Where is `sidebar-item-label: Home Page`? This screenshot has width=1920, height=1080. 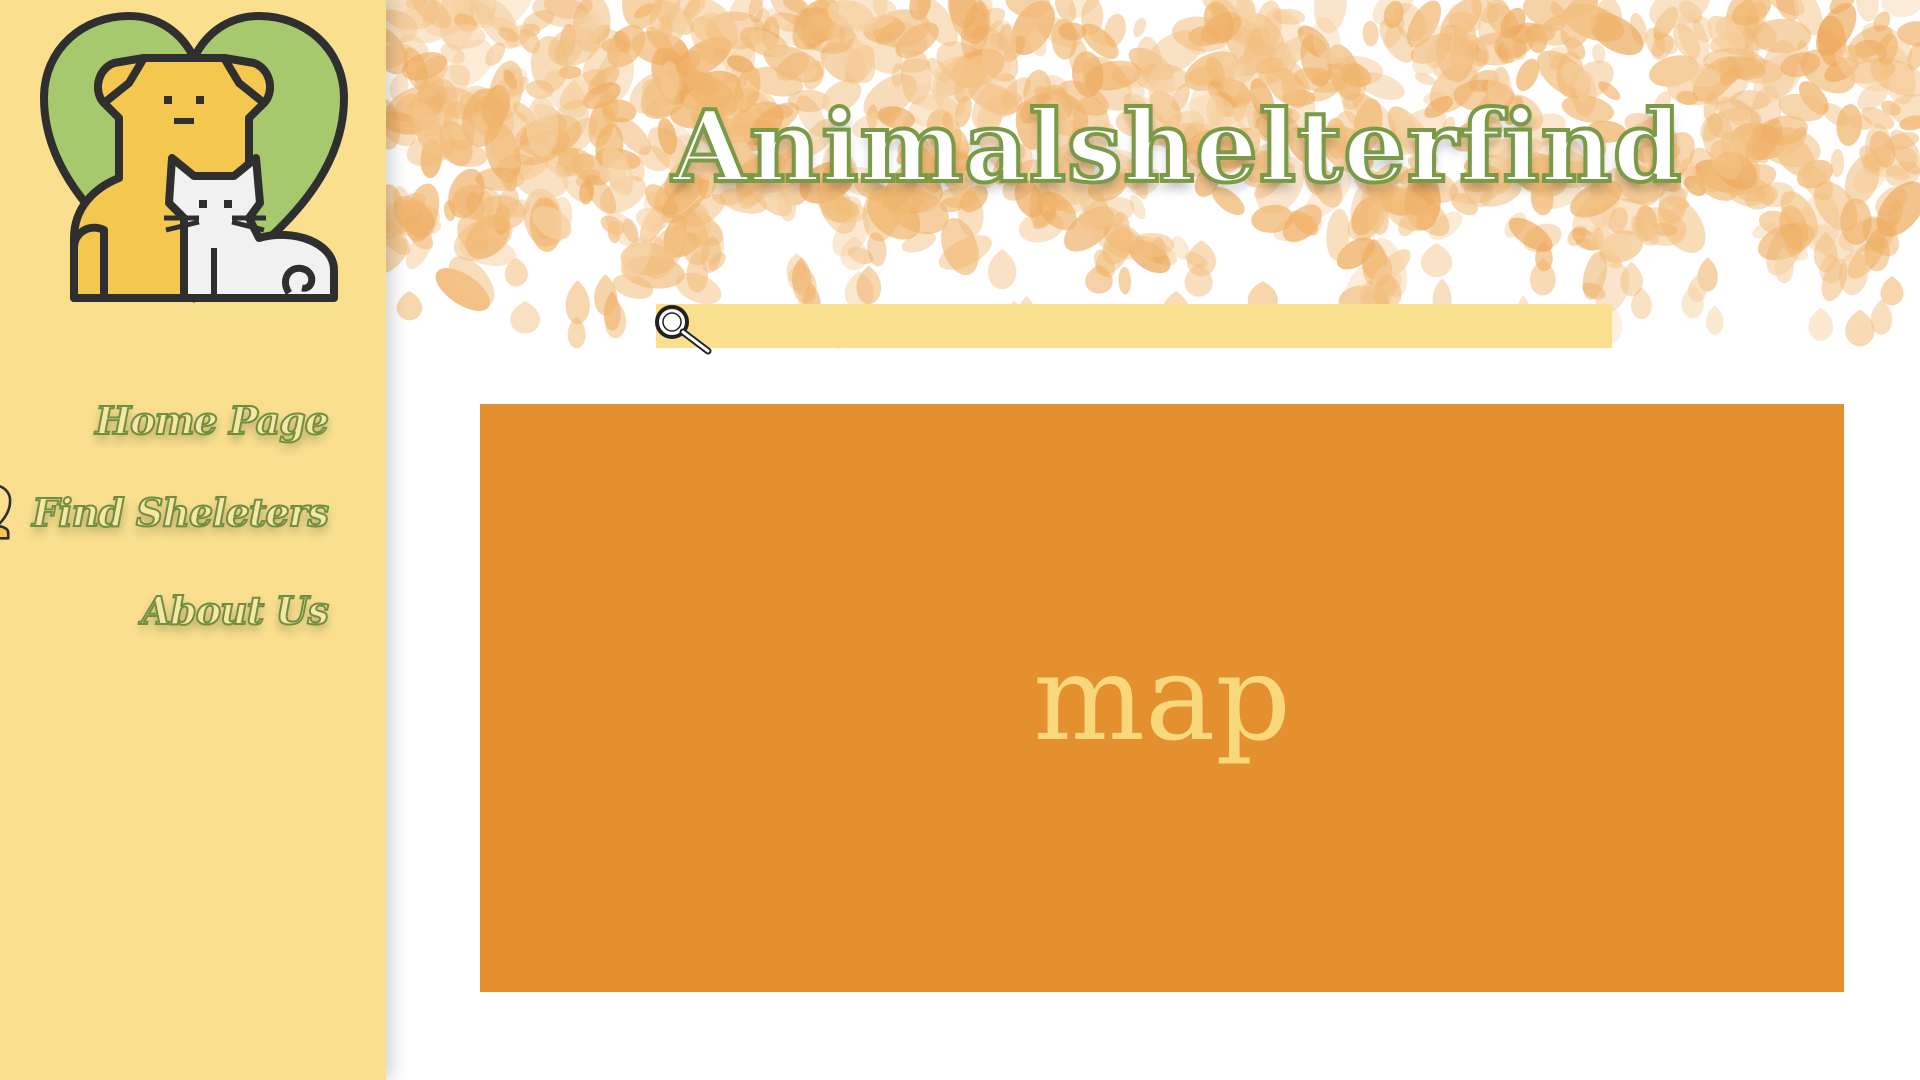 sidebar-item-label: Home Page is located at coordinates (212, 420).